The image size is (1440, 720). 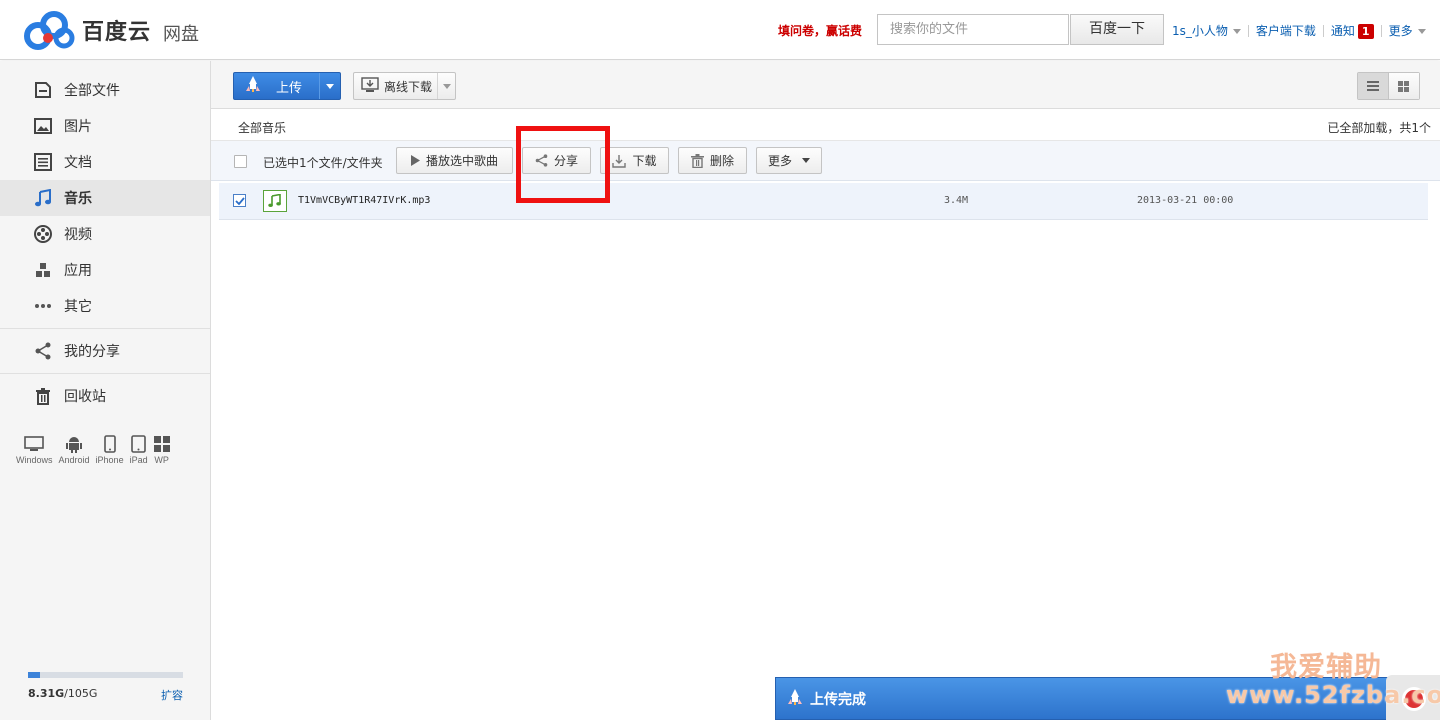 What do you see at coordinates (956, 200) in the screenshot?
I see `file-size: 3.4M` at bounding box center [956, 200].